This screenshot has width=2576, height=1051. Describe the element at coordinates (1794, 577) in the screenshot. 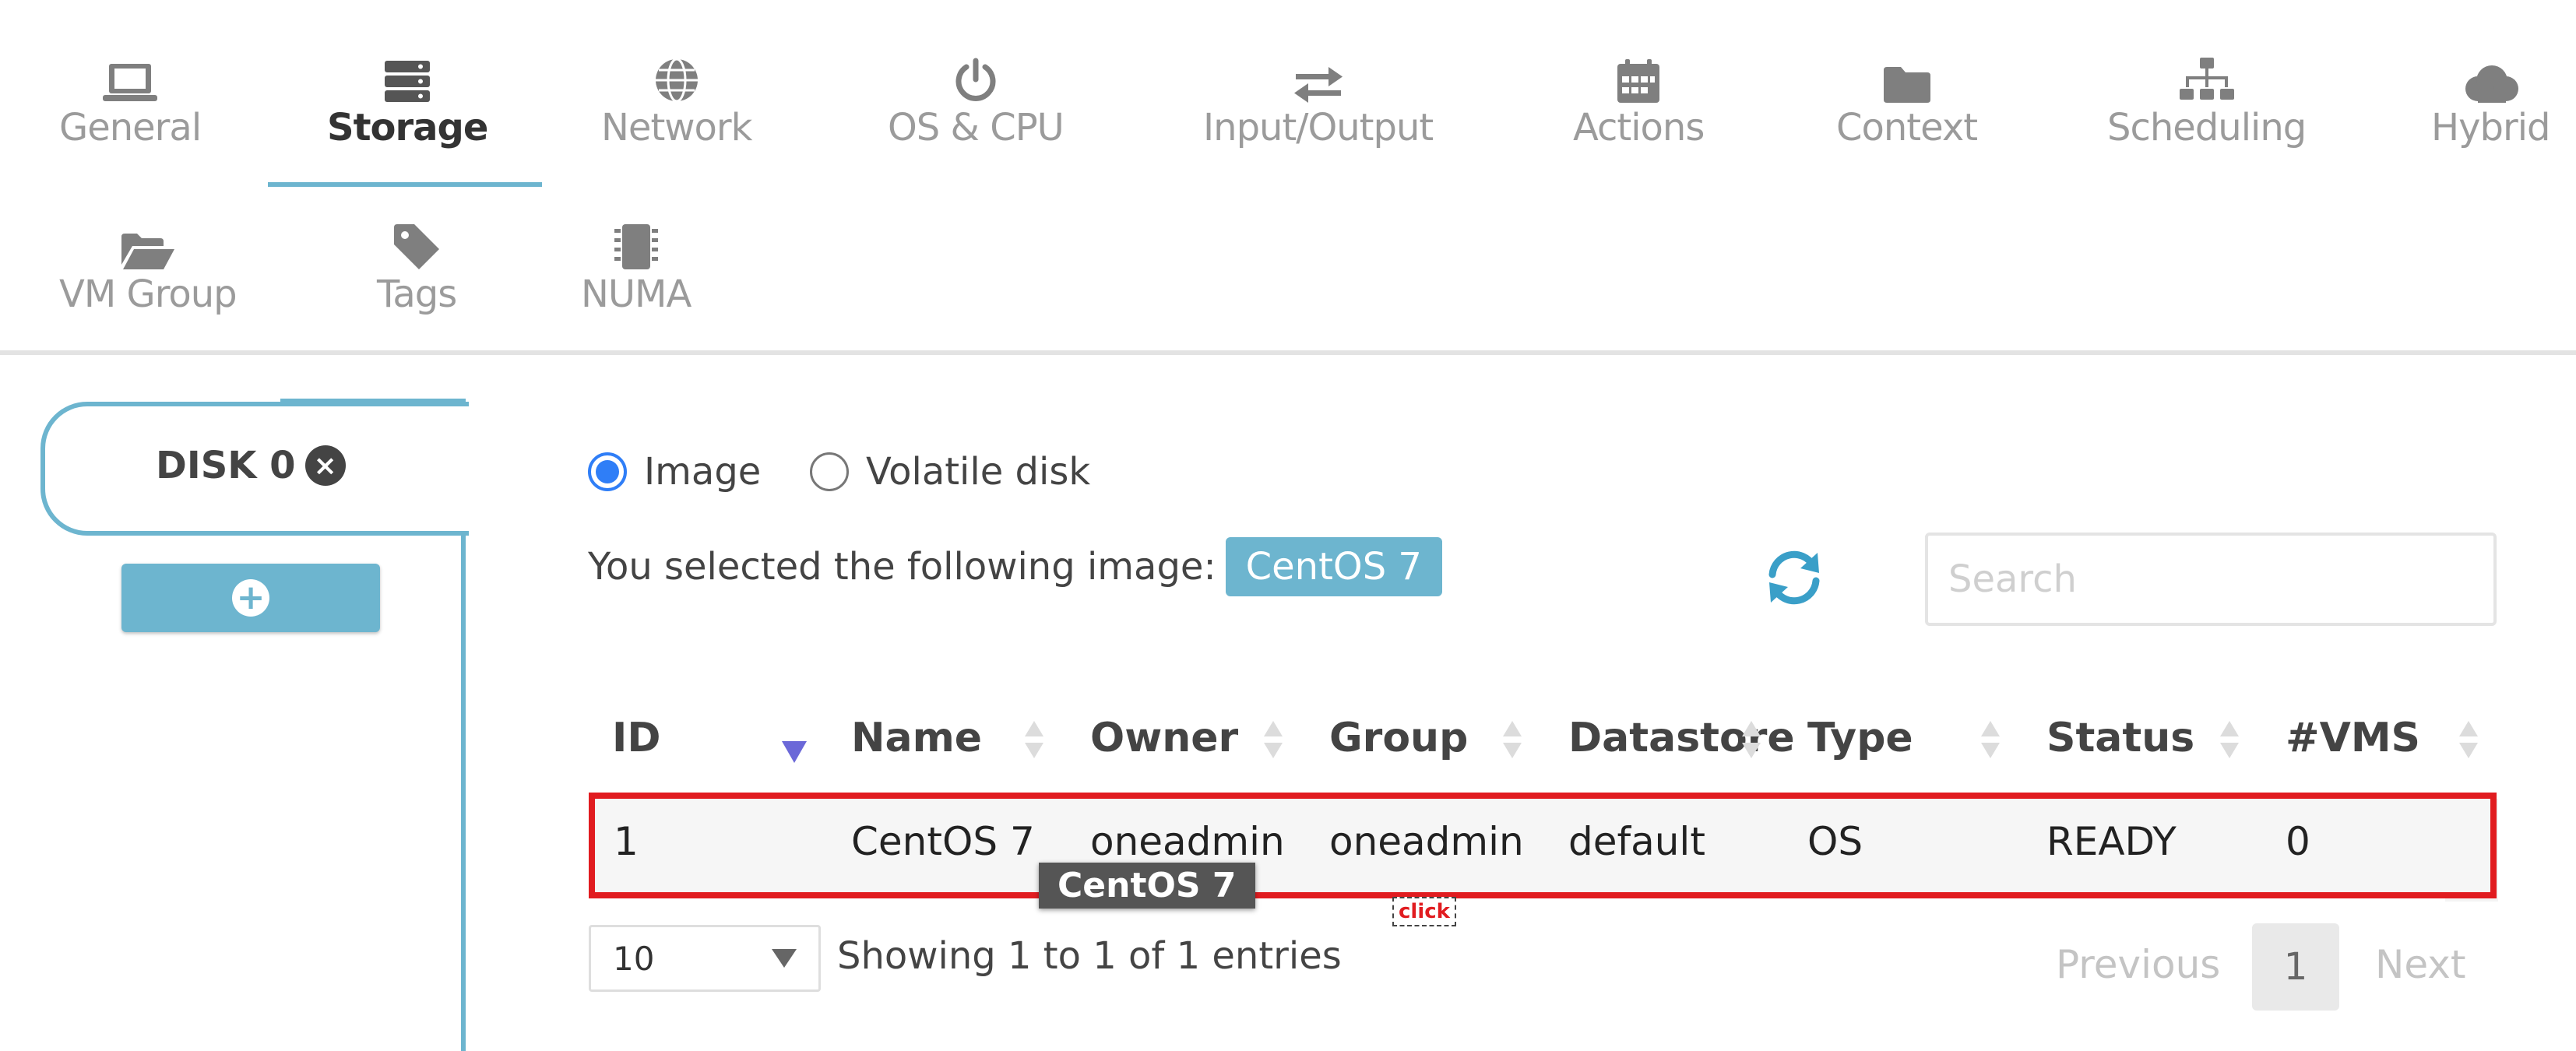

I see `refresh-icon` at that location.